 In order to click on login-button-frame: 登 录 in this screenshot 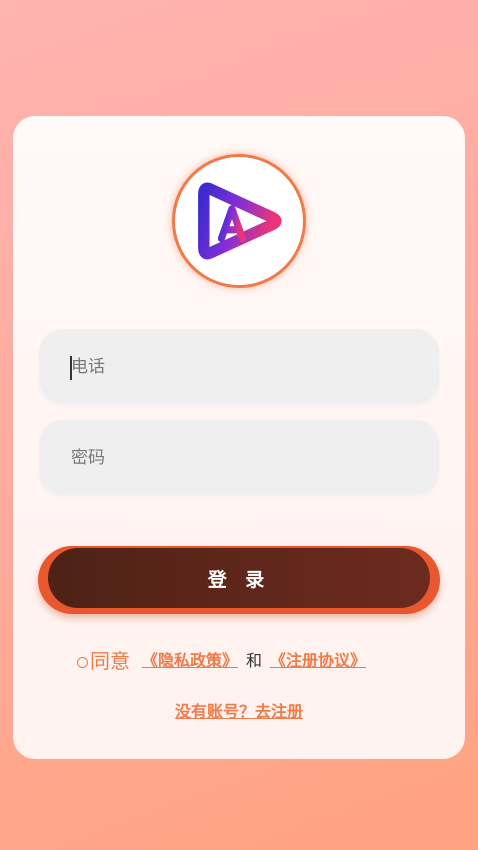, I will do `click(239, 580)`.